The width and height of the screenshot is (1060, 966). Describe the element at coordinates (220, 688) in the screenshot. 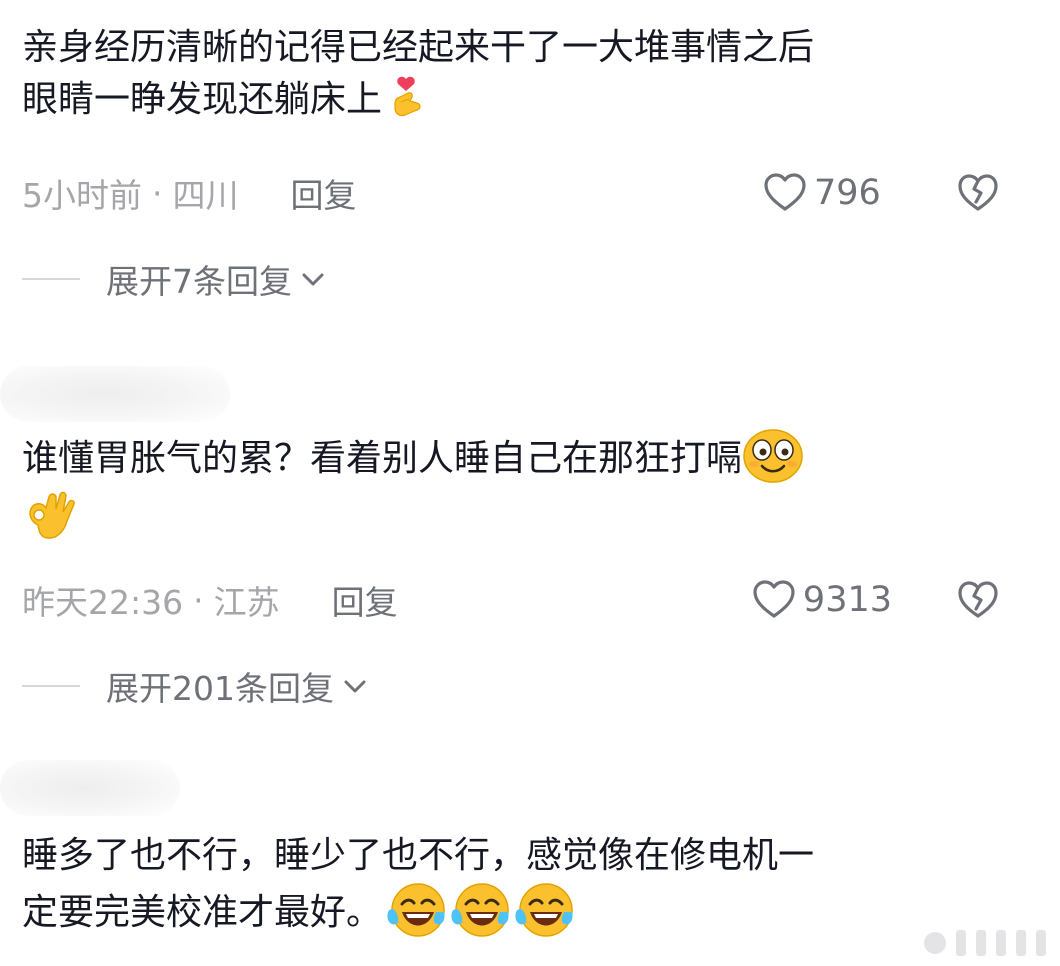

I see `expand-replies-label: 展开201条回复` at that location.